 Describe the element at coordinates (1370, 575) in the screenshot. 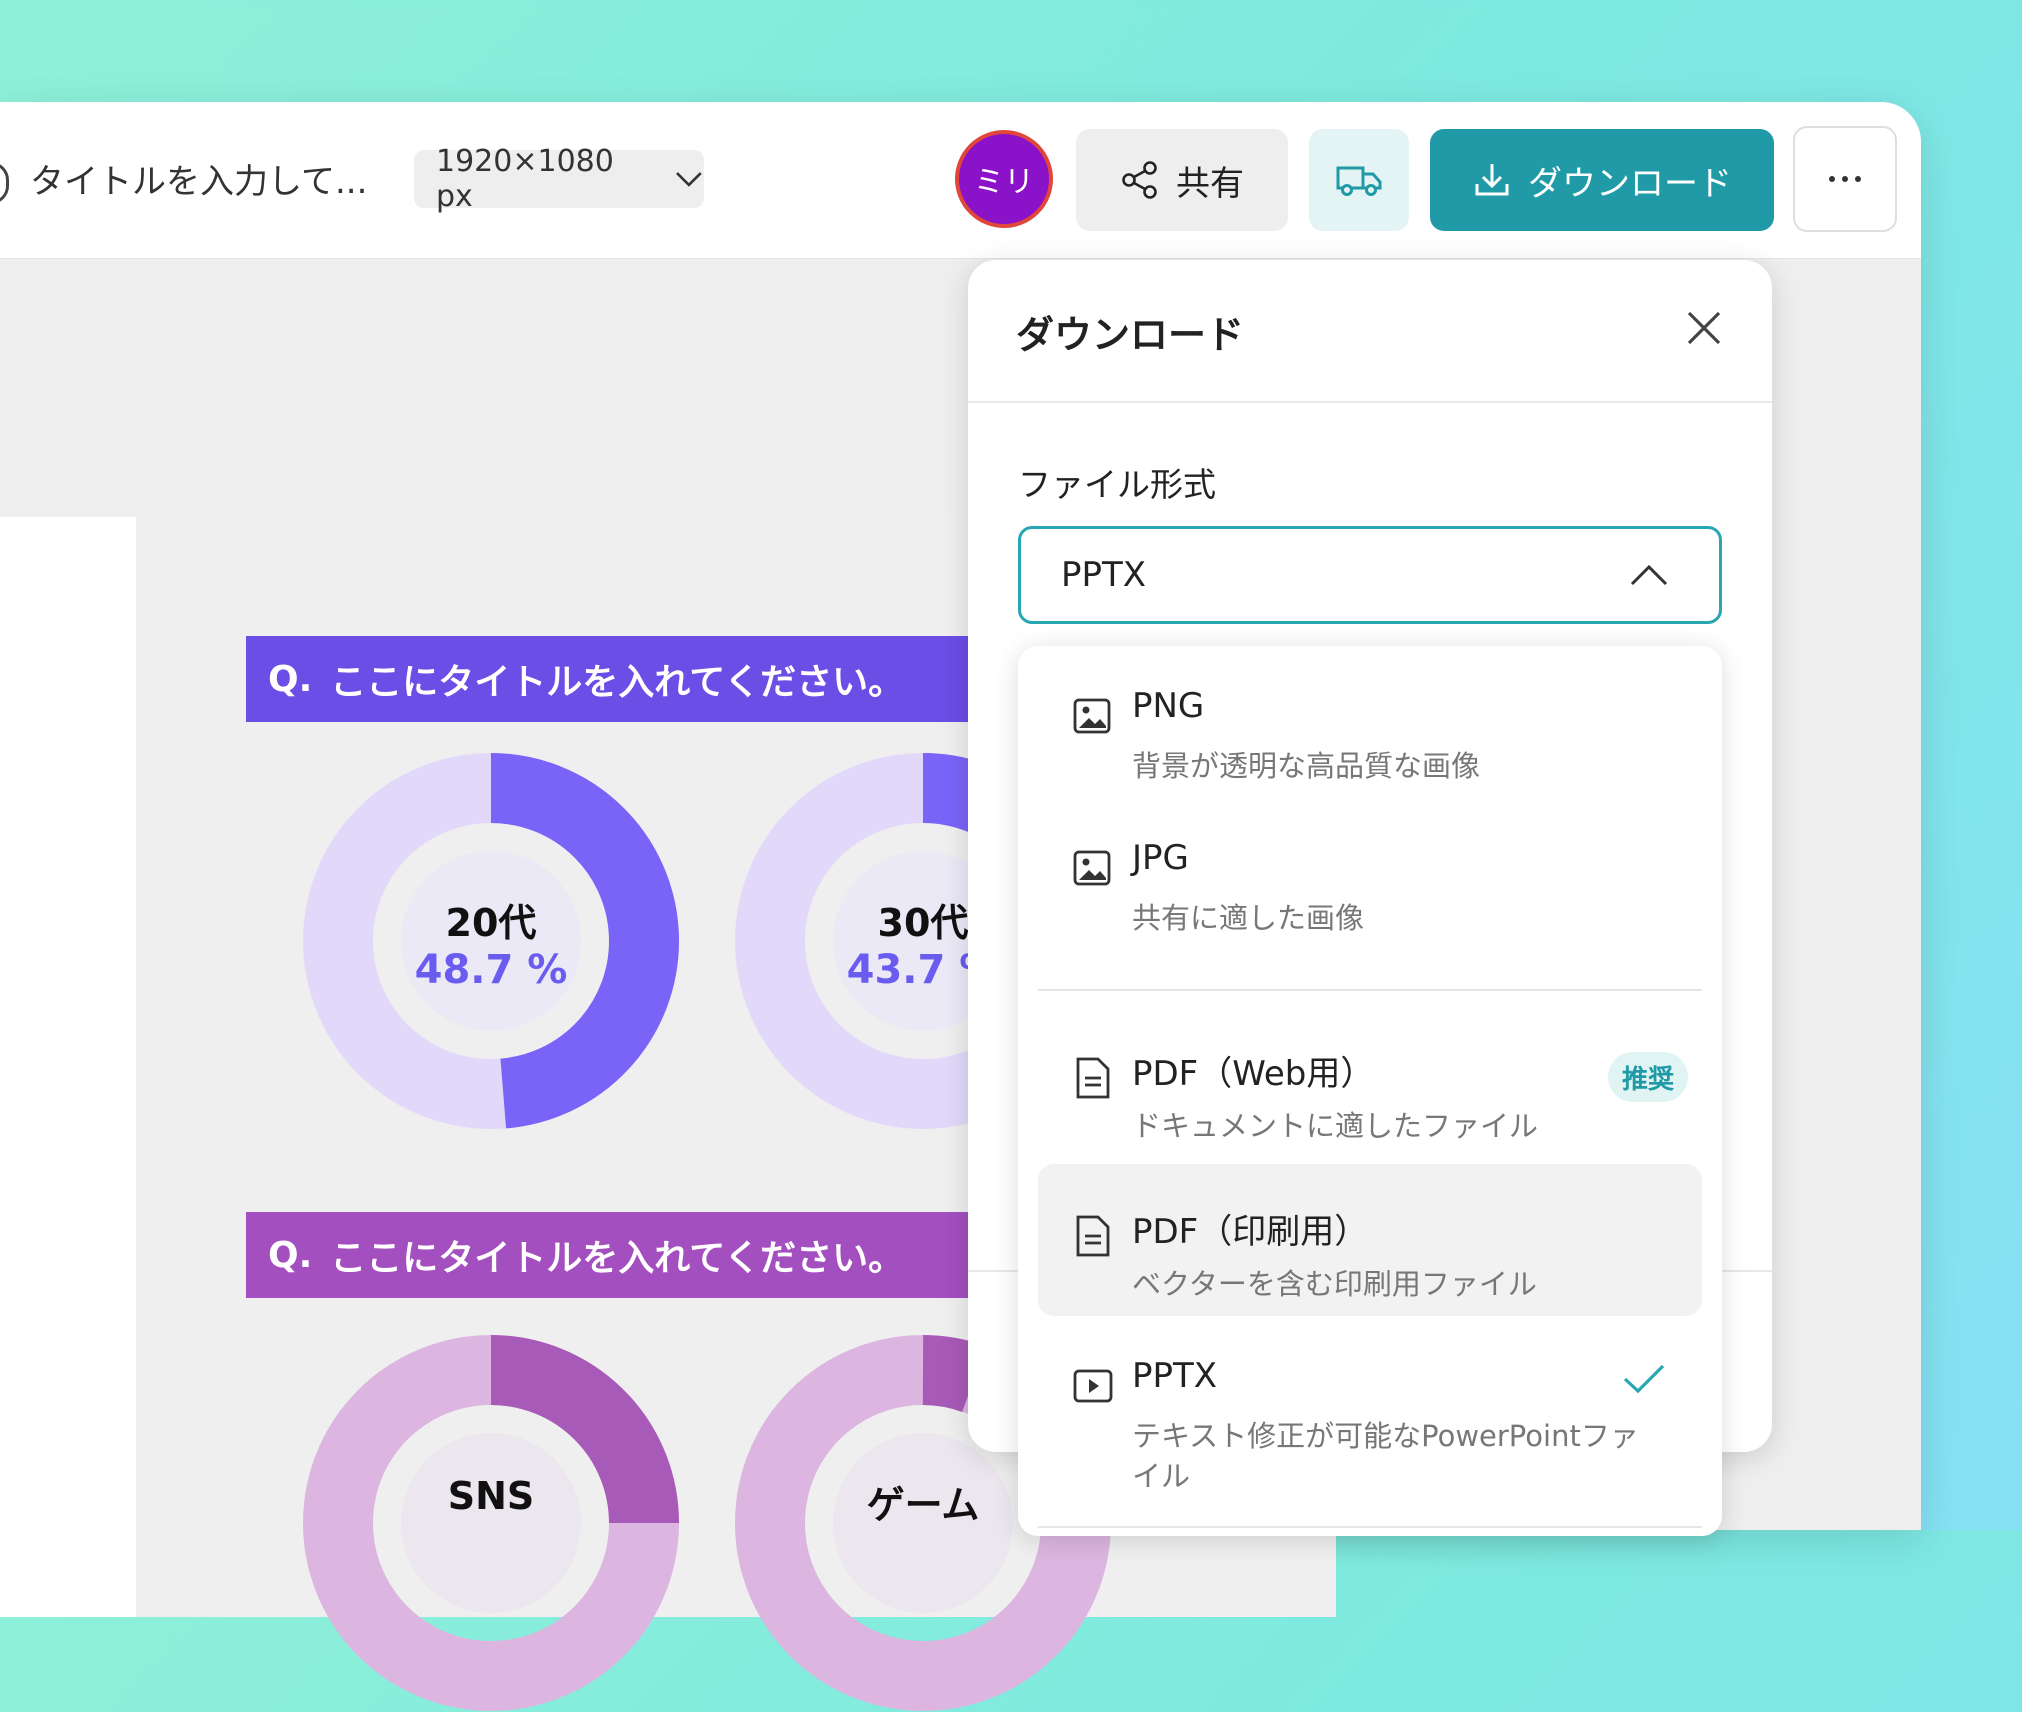

I see `file-format-select: PPTX` at that location.